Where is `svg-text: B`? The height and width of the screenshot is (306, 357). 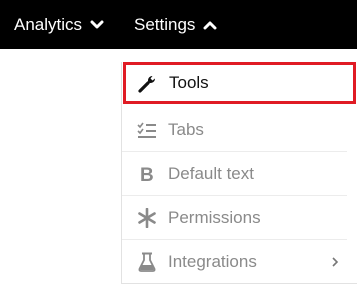 svg-text: B is located at coordinates (147, 174).